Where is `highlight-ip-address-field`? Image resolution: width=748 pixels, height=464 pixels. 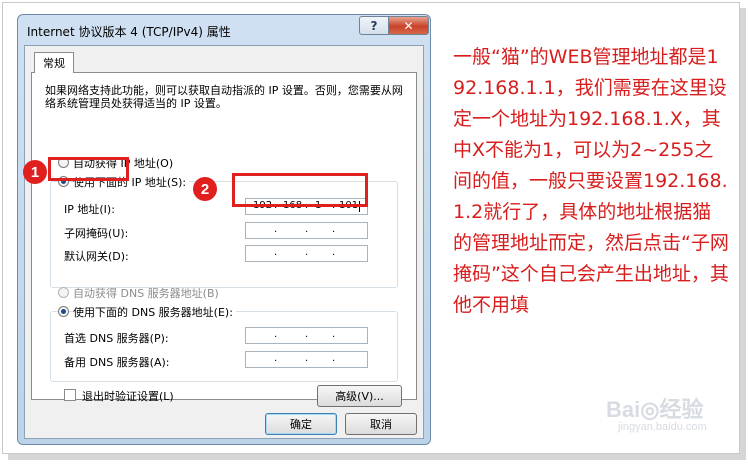
highlight-ip-address-field is located at coordinates (300, 190).